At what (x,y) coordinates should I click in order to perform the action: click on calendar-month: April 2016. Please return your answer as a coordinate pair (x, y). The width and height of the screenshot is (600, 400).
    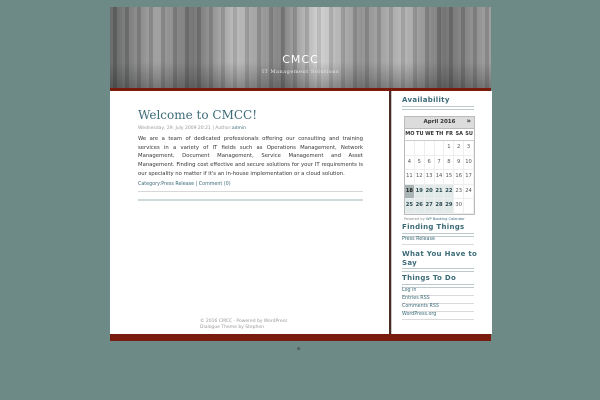
    Looking at the image, I should click on (439, 122).